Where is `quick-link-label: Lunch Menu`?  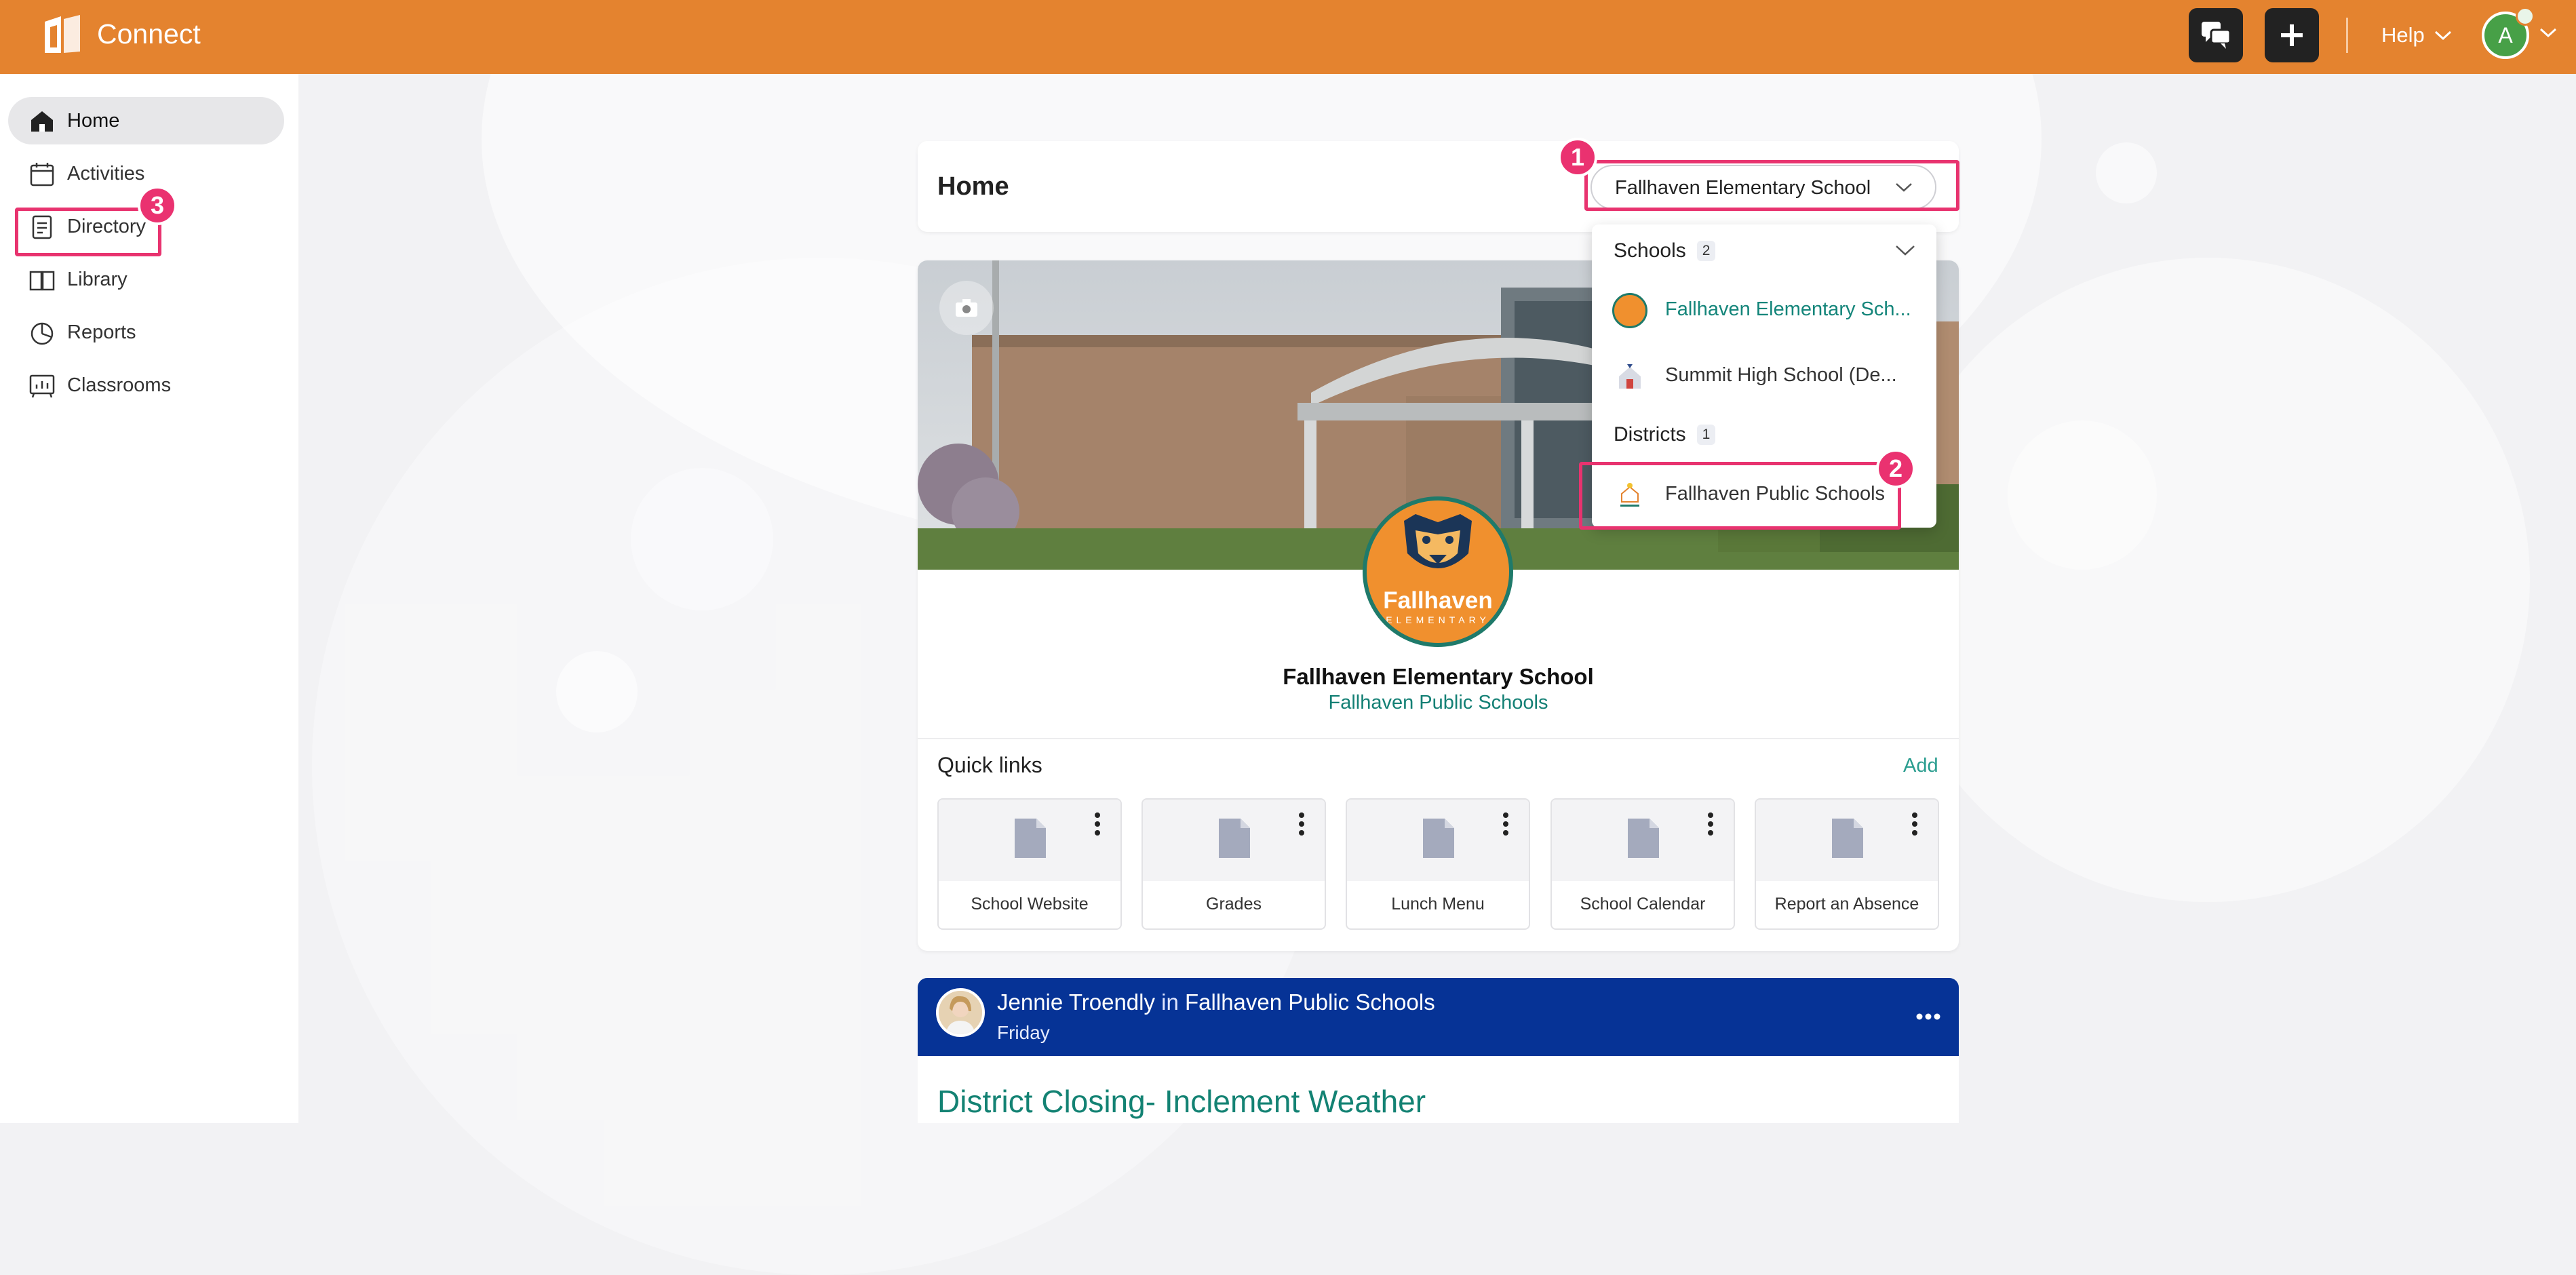
quick-link-label: Lunch Menu is located at coordinates (1438, 905).